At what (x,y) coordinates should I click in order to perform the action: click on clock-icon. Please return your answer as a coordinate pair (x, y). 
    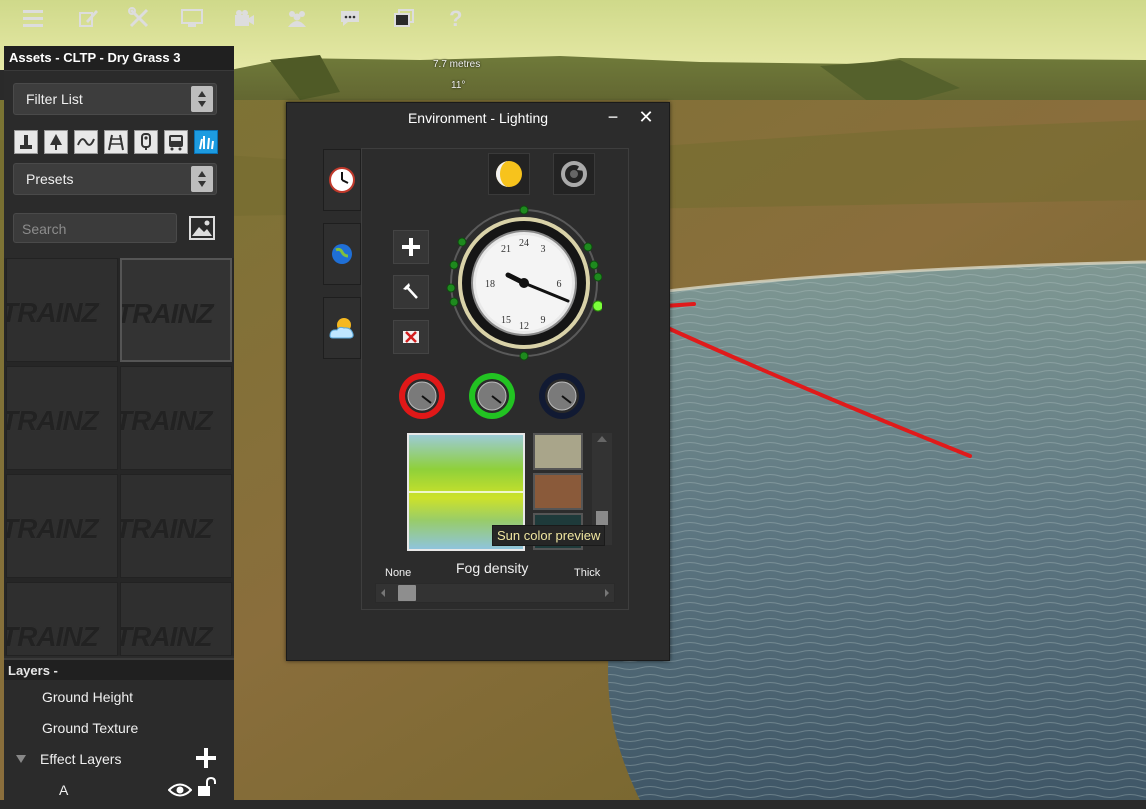
    Looking at the image, I should click on (342, 180).